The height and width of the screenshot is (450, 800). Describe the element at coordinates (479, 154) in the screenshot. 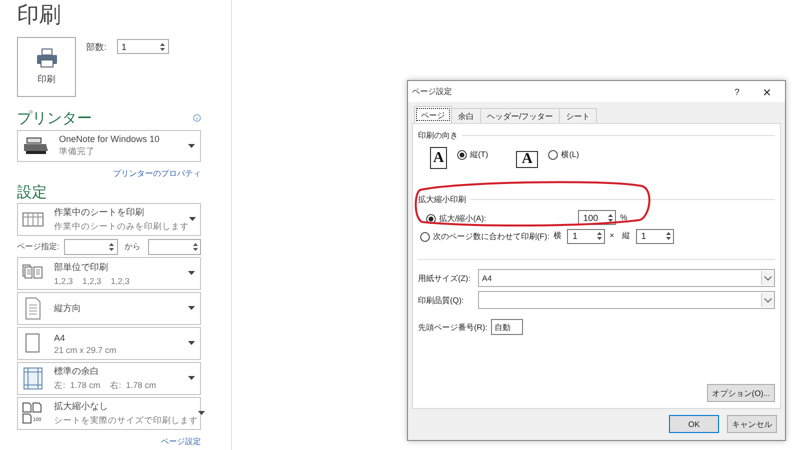

I see `radio-label: 縦(T)` at that location.